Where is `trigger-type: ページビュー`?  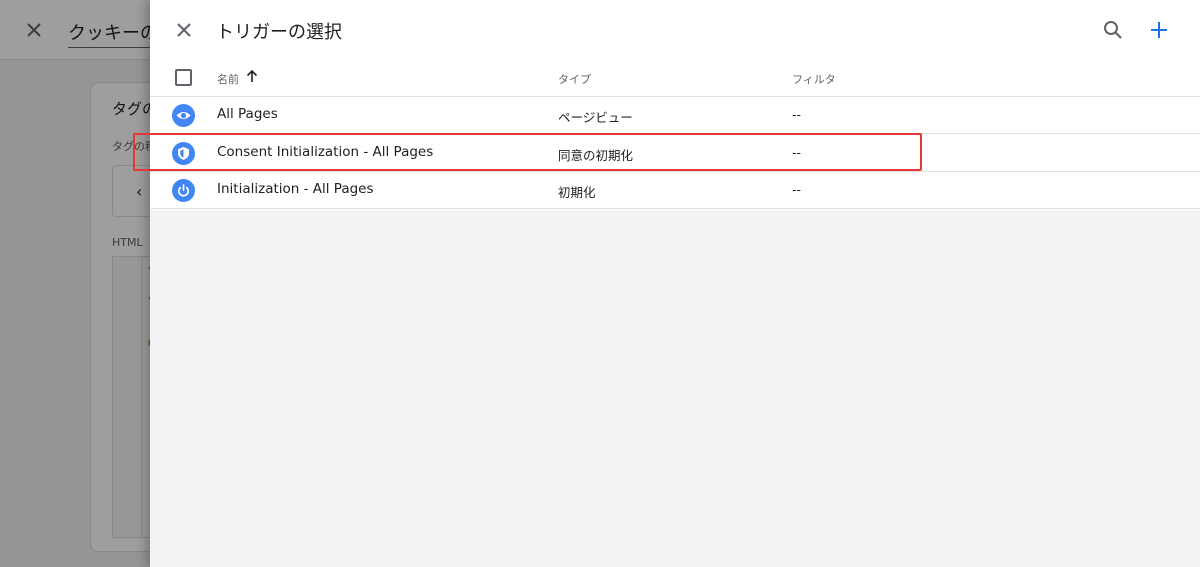 trigger-type: ページビュー is located at coordinates (595, 117).